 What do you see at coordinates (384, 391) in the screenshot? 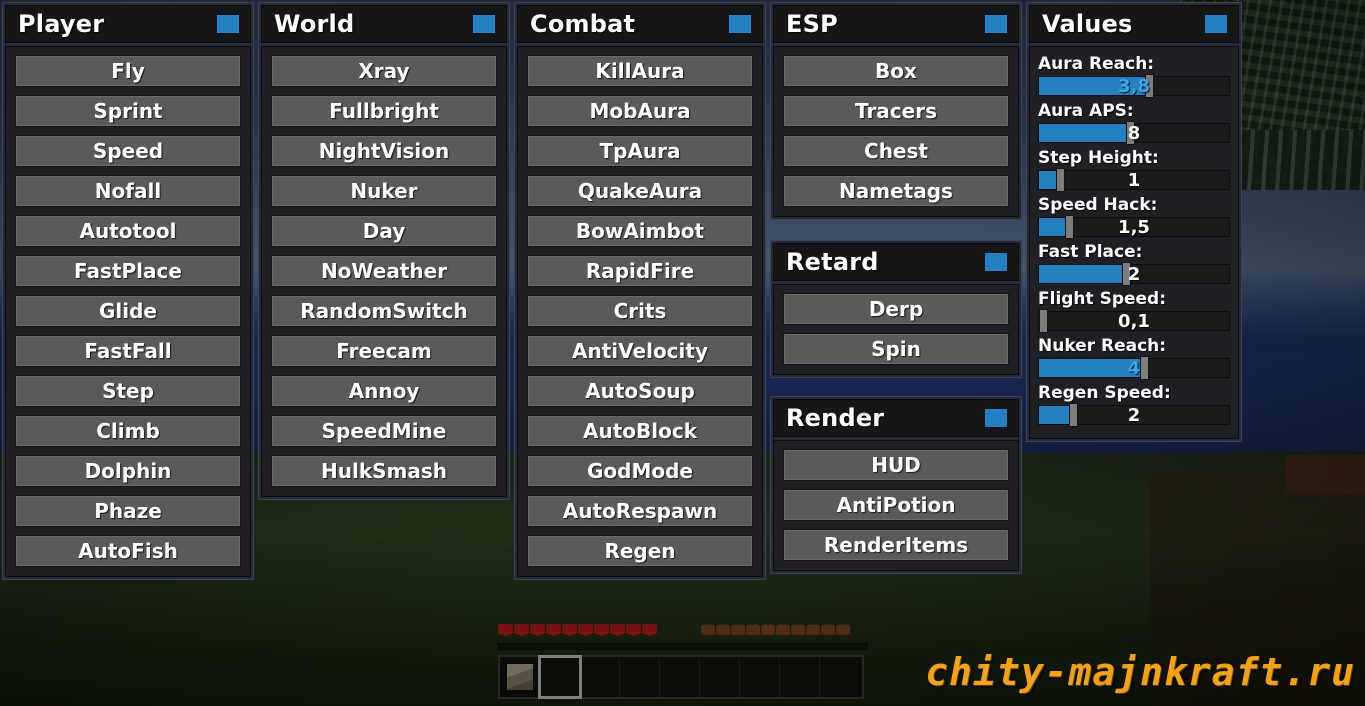
I see `module-button: Annoy` at bounding box center [384, 391].